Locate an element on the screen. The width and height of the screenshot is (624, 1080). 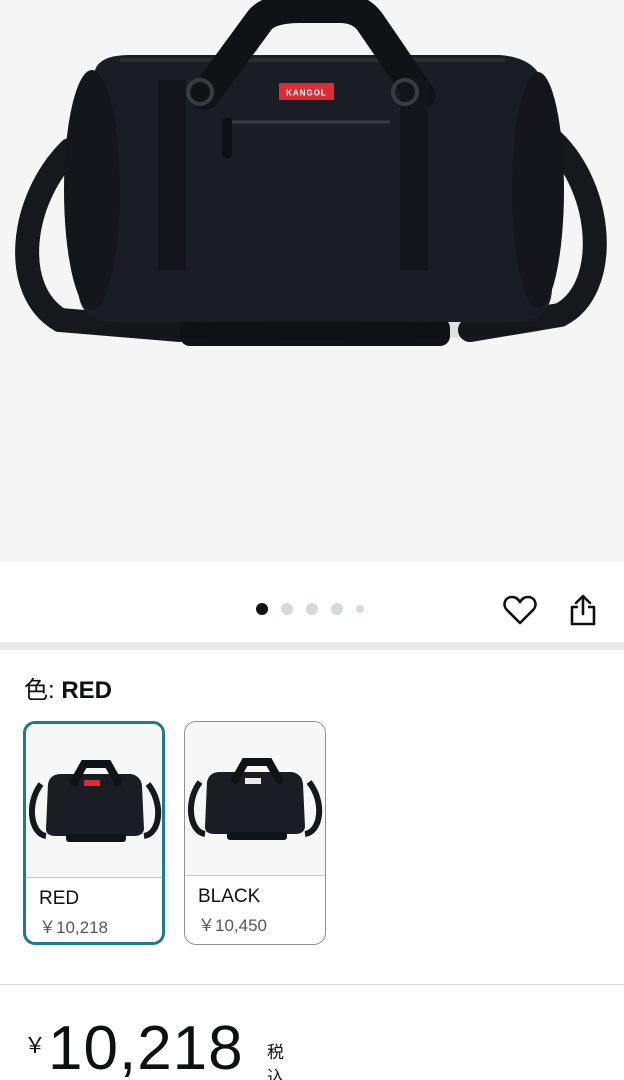
carousel-pagination is located at coordinates (316, 609).